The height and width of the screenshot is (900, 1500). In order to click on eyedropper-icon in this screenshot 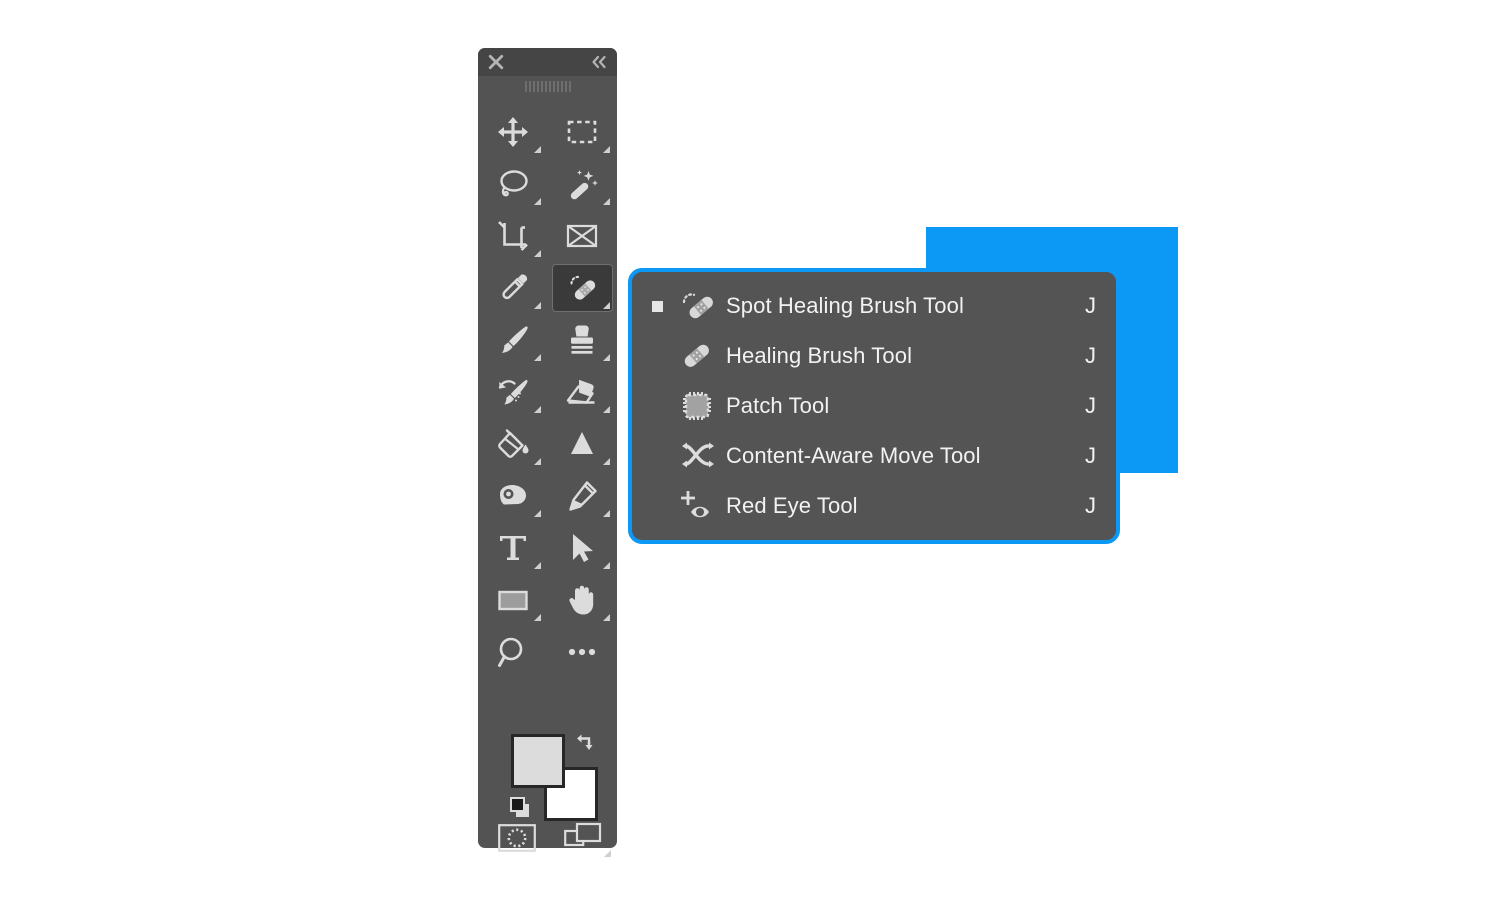, I will do `click(513, 288)`.